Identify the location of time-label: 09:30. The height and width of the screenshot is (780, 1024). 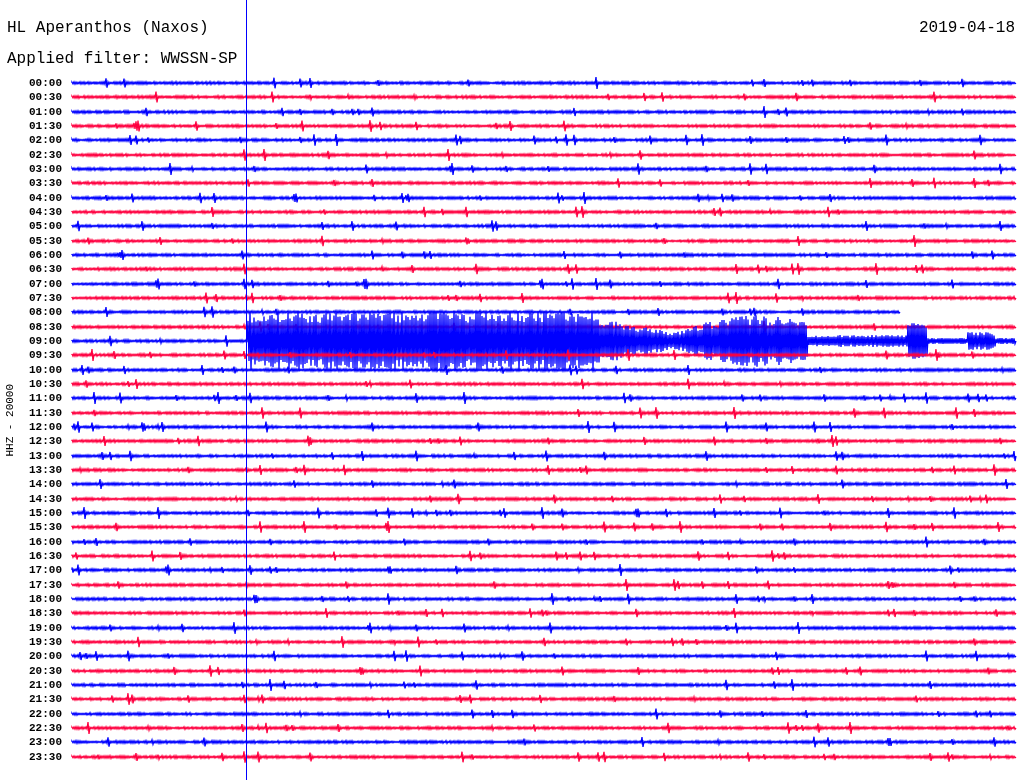
(45, 355).